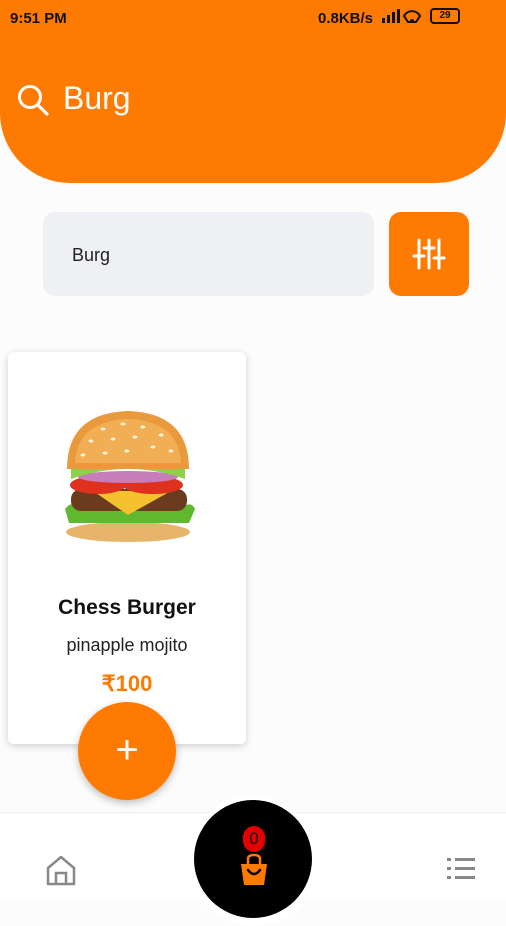 This screenshot has height=926, width=506. I want to click on search-icon, so click(33, 100).